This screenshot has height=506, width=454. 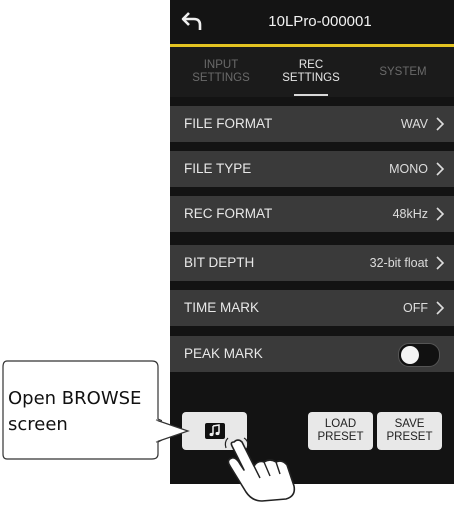 I want to click on tapping-hand-icon, so click(x=260, y=469).